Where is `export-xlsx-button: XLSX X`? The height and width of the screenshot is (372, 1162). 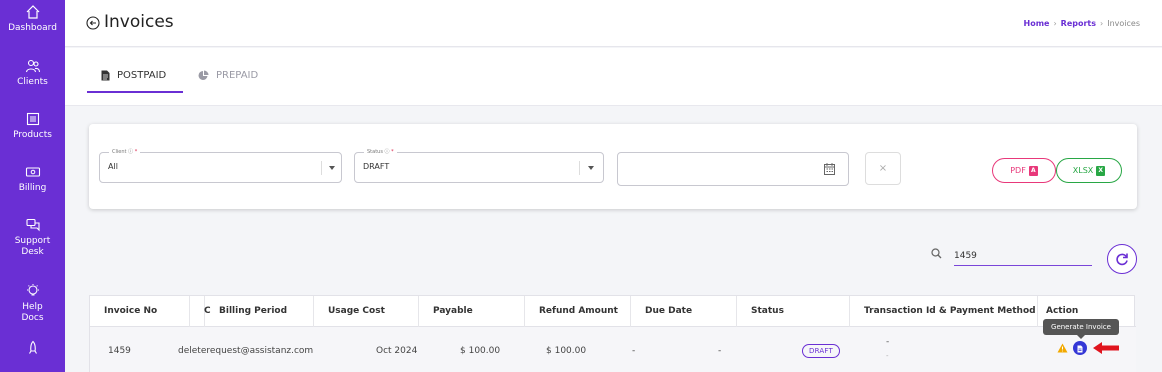
export-xlsx-button: XLSX X is located at coordinates (1089, 170).